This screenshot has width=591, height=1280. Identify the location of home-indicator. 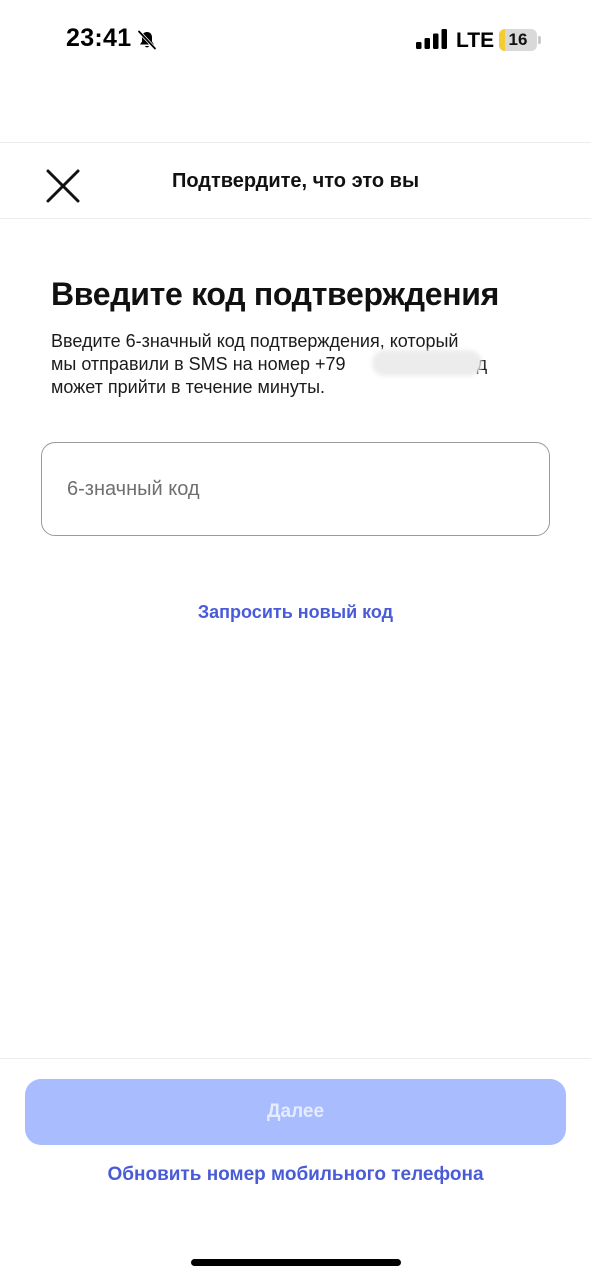
(296, 1262).